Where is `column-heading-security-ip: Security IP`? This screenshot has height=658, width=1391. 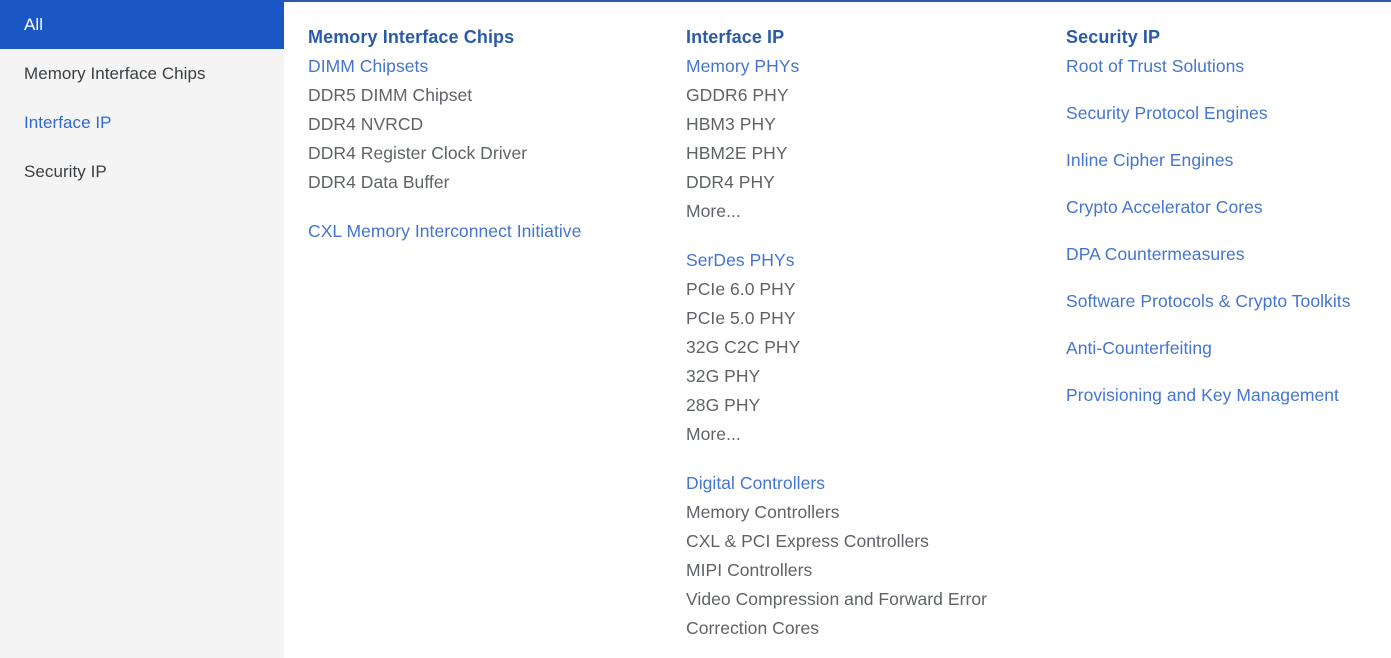 column-heading-security-ip: Security IP is located at coordinates (1216, 37).